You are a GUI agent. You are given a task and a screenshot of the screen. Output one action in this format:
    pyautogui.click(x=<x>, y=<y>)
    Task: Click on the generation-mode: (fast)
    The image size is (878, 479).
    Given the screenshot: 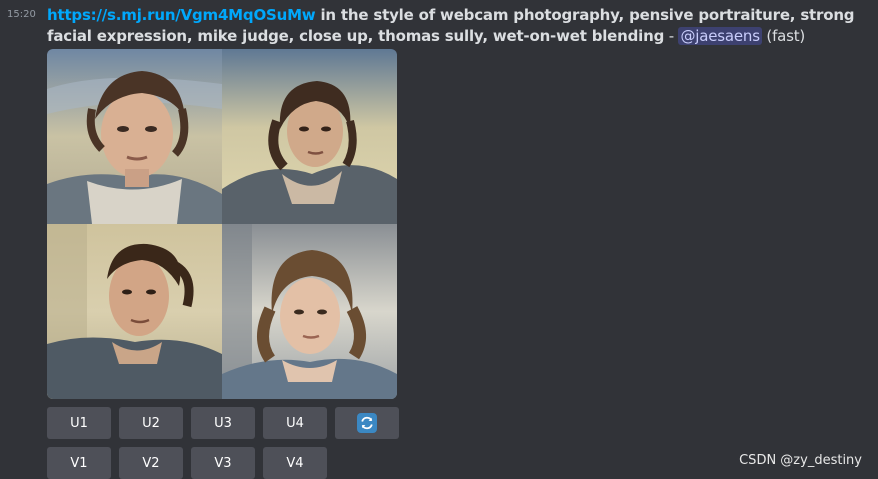 What is the action you would take?
    pyautogui.click(x=783, y=36)
    